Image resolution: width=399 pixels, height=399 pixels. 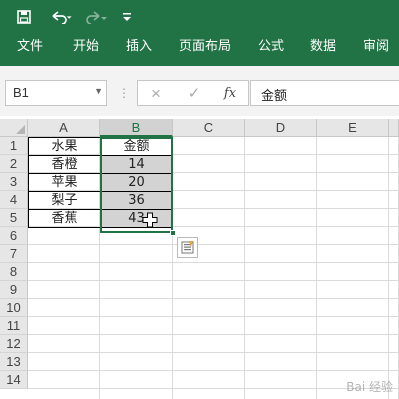 I want to click on cell-a1: 水果, so click(x=64, y=146).